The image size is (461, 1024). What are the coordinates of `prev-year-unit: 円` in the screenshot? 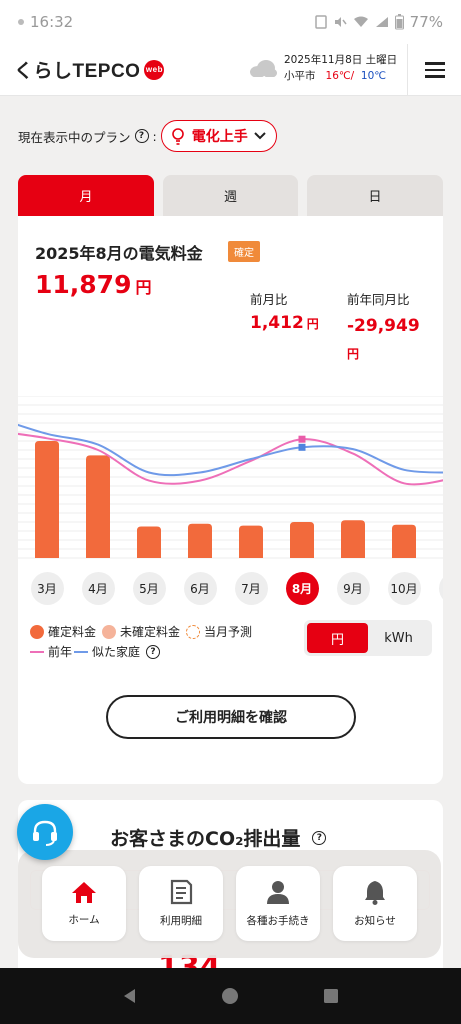 It's located at (353, 354).